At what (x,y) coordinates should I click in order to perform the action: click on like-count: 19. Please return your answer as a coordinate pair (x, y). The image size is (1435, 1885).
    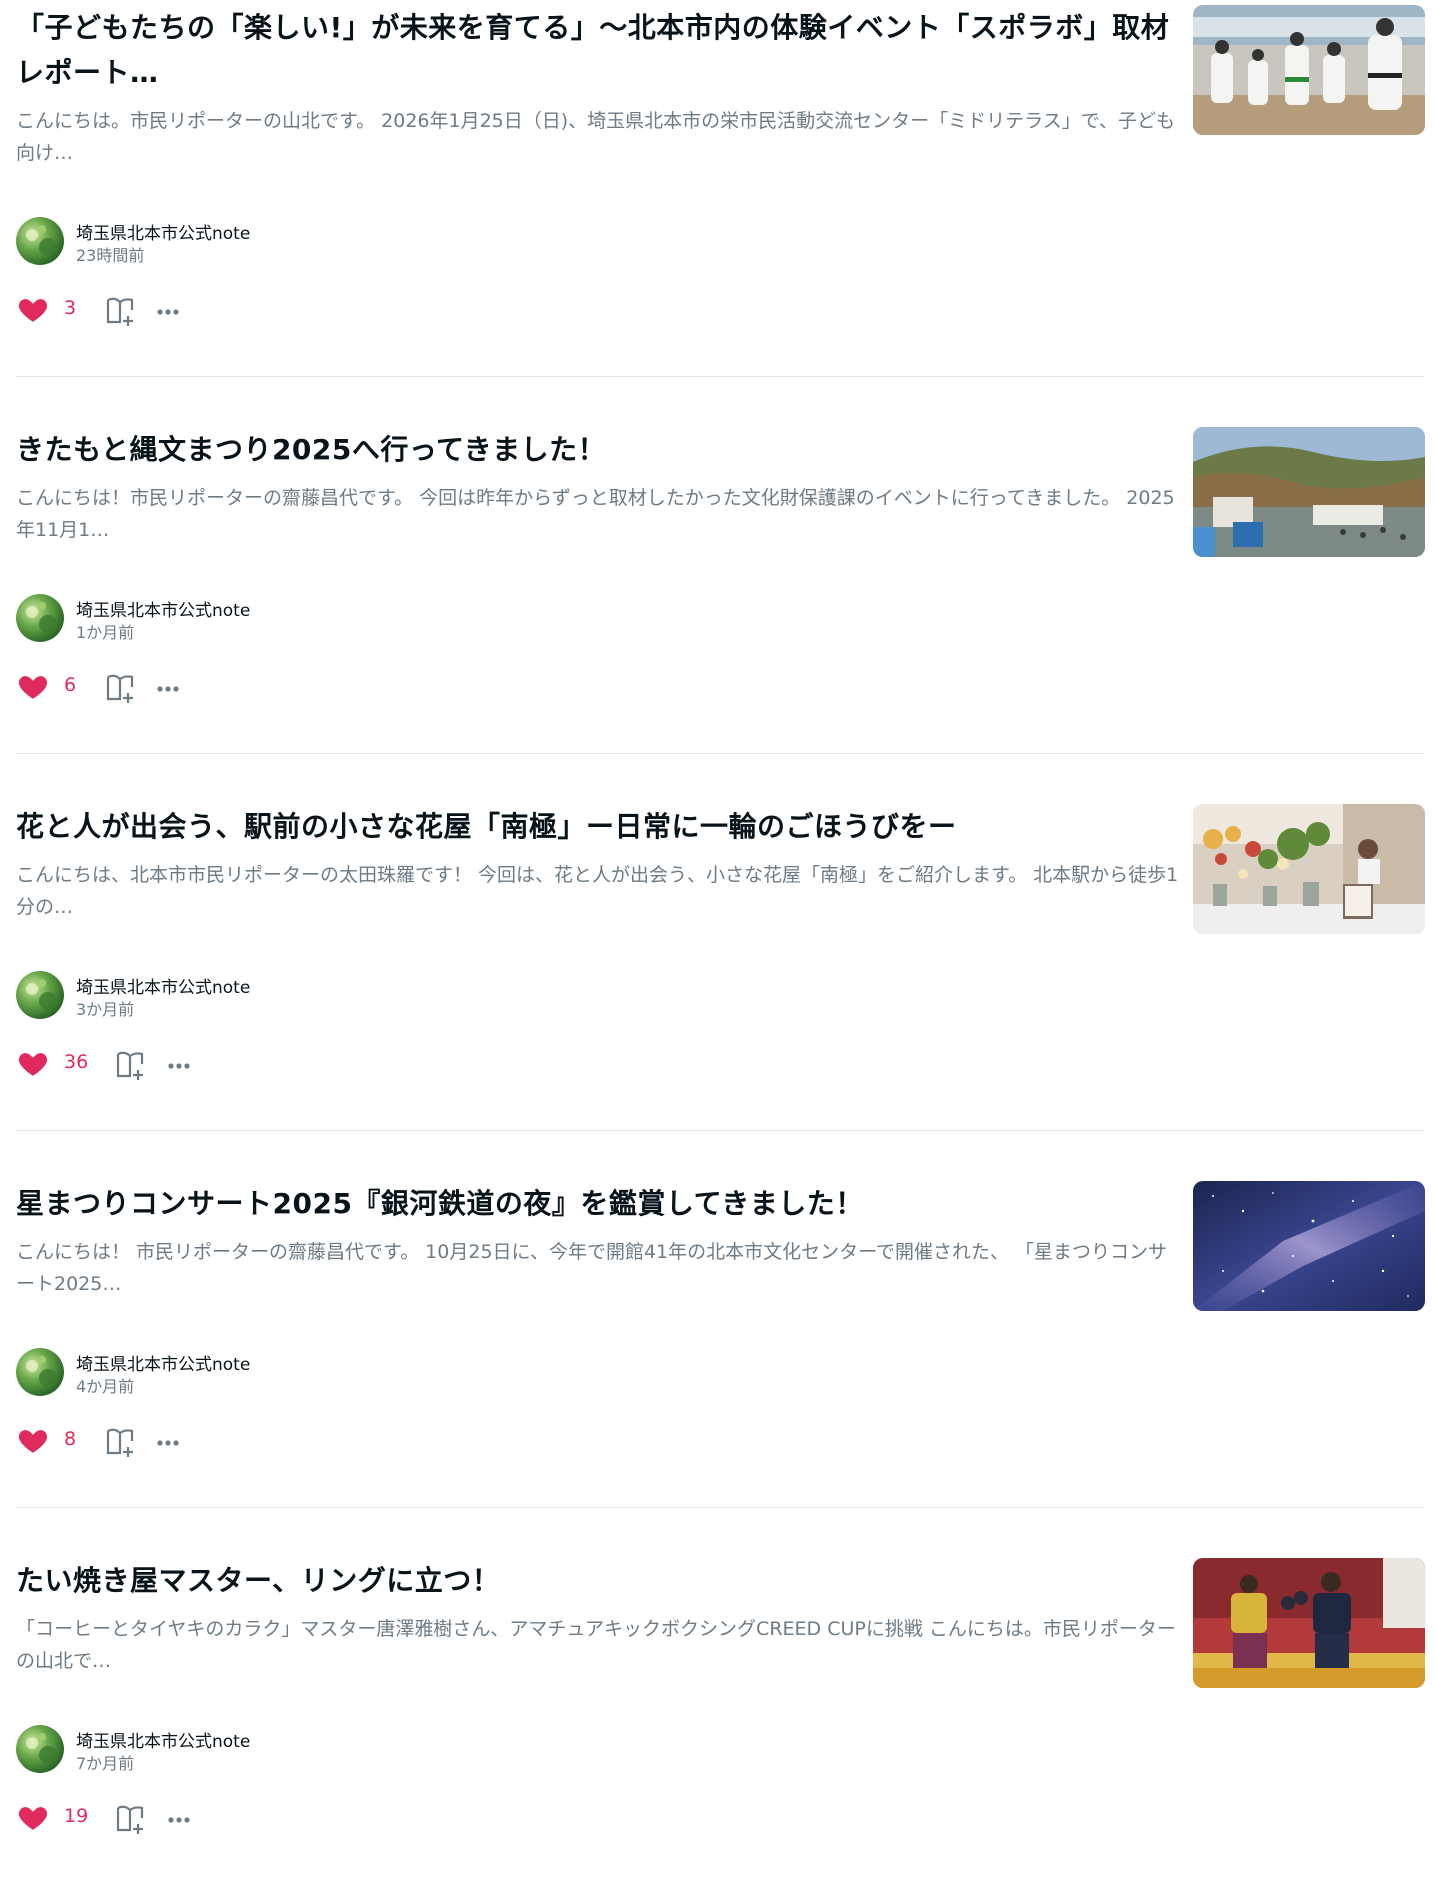
    Looking at the image, I should click on (76, 1816).